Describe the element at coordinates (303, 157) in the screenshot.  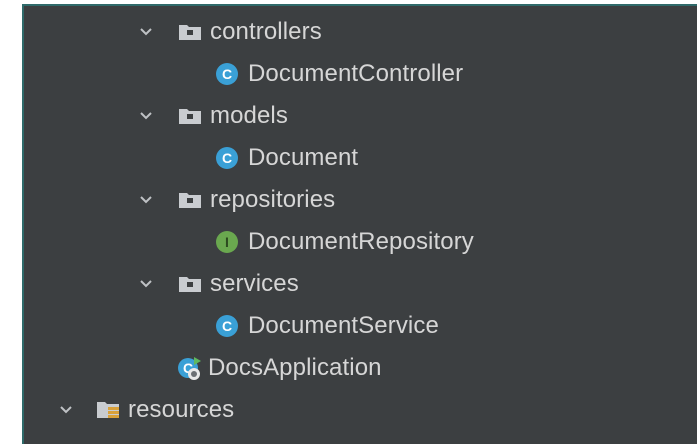
I see `tree-item-label: Document` at that location.